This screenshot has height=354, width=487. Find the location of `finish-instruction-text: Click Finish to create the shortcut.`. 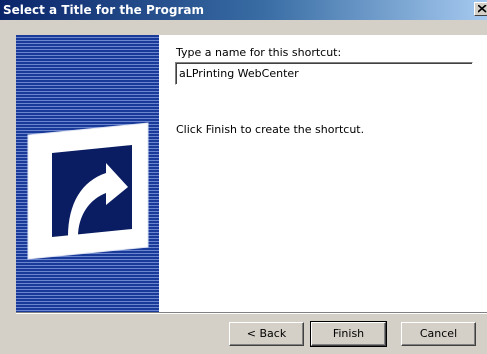

finish-instruction-text: Click Finish to create the shortcut. is located at coordinates (270, 129).